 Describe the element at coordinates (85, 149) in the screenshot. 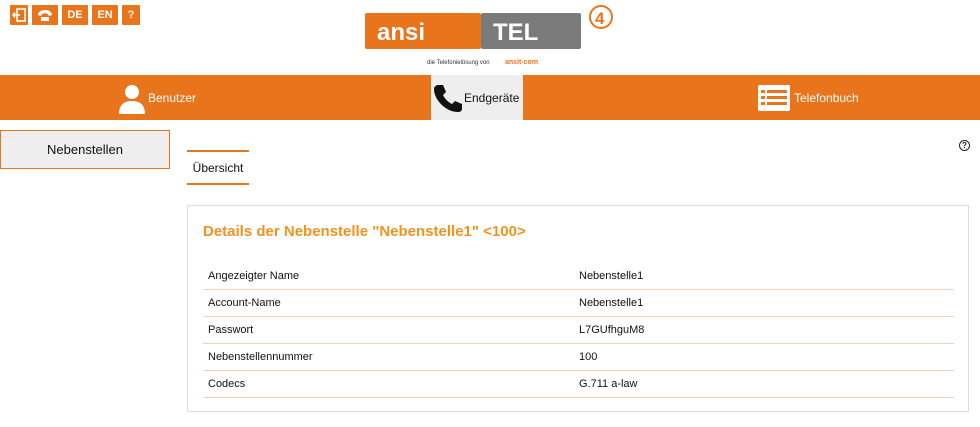

I see `sidebar-item-nebenstellen: Nebenstellen` at that location.